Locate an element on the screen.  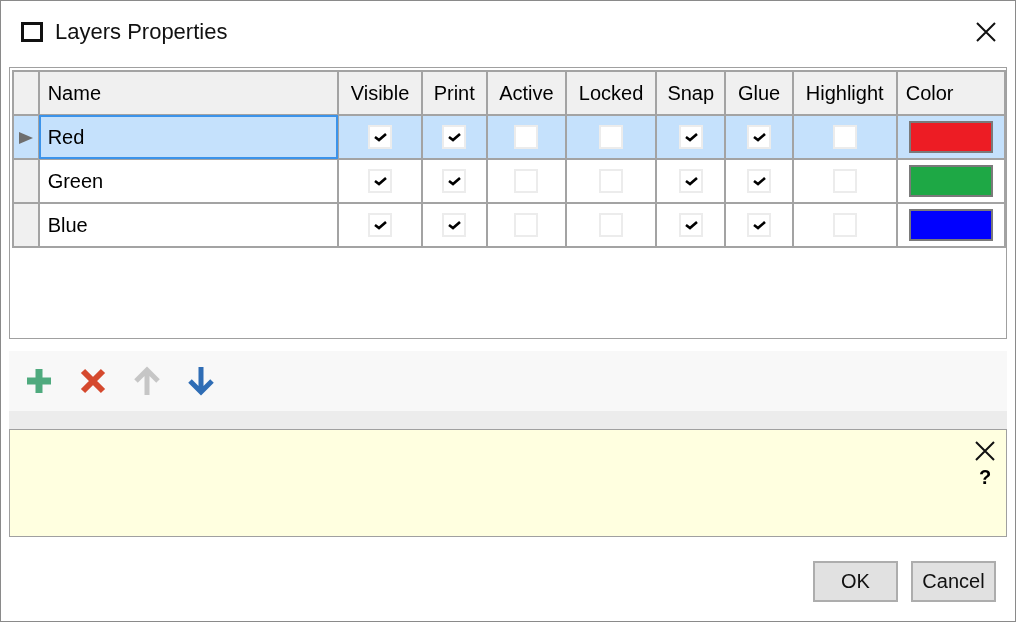
down-arrow-icon is located at coordinates (201, 381).